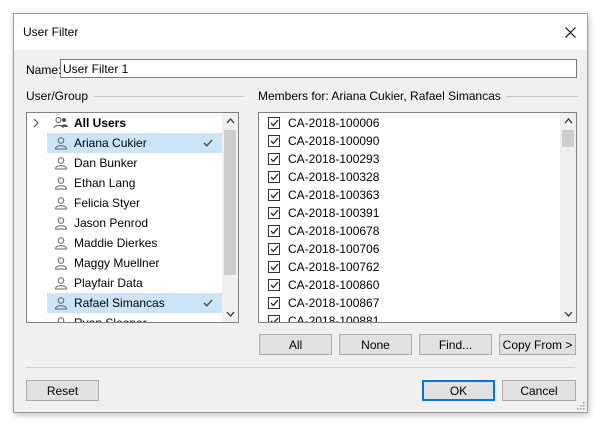 This screenshot has width=612, height=433. I want to click on user-name: Jason Penrod, so click(111, 223).